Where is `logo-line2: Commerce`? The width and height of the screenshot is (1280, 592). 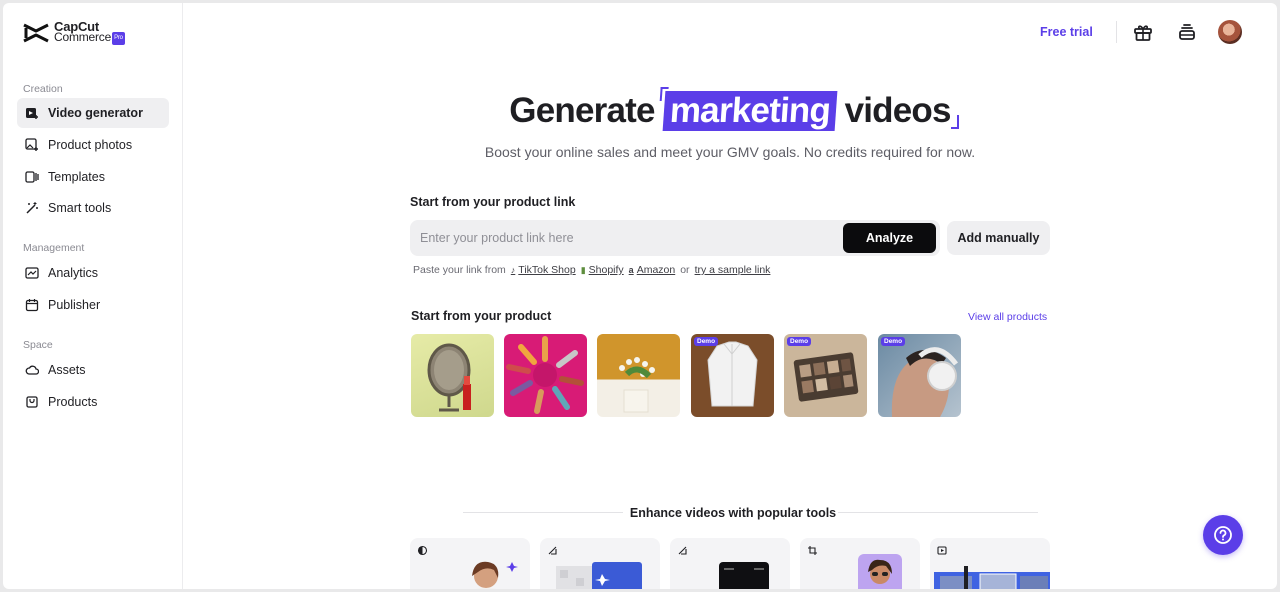
logo-line2: Commerce is located at coordinates (83, 37).